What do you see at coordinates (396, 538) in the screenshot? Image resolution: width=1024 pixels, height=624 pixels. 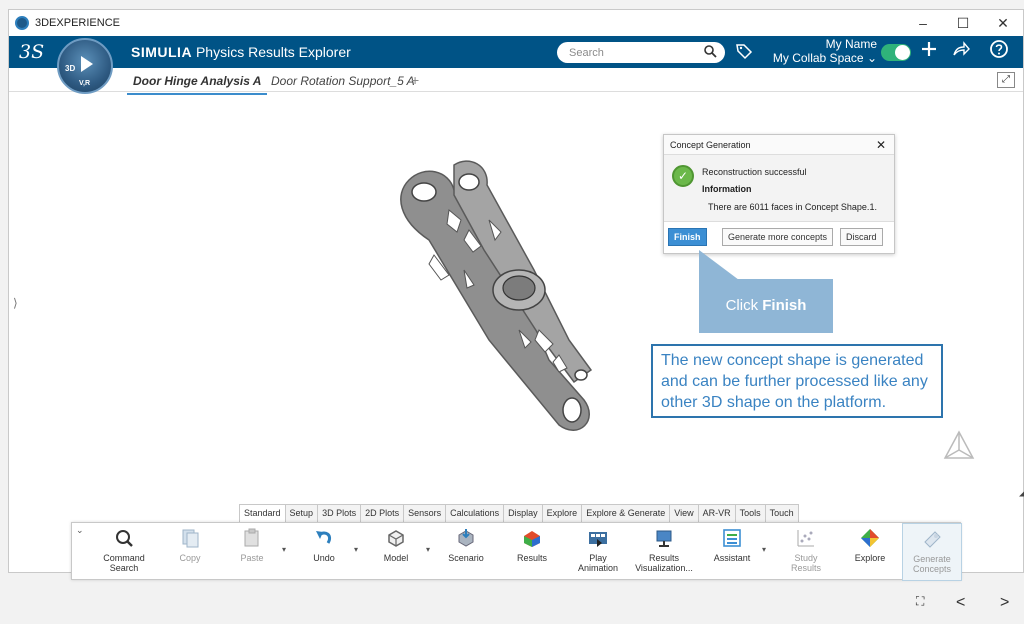 I see `model-icon` at bounding box center [396, 538].